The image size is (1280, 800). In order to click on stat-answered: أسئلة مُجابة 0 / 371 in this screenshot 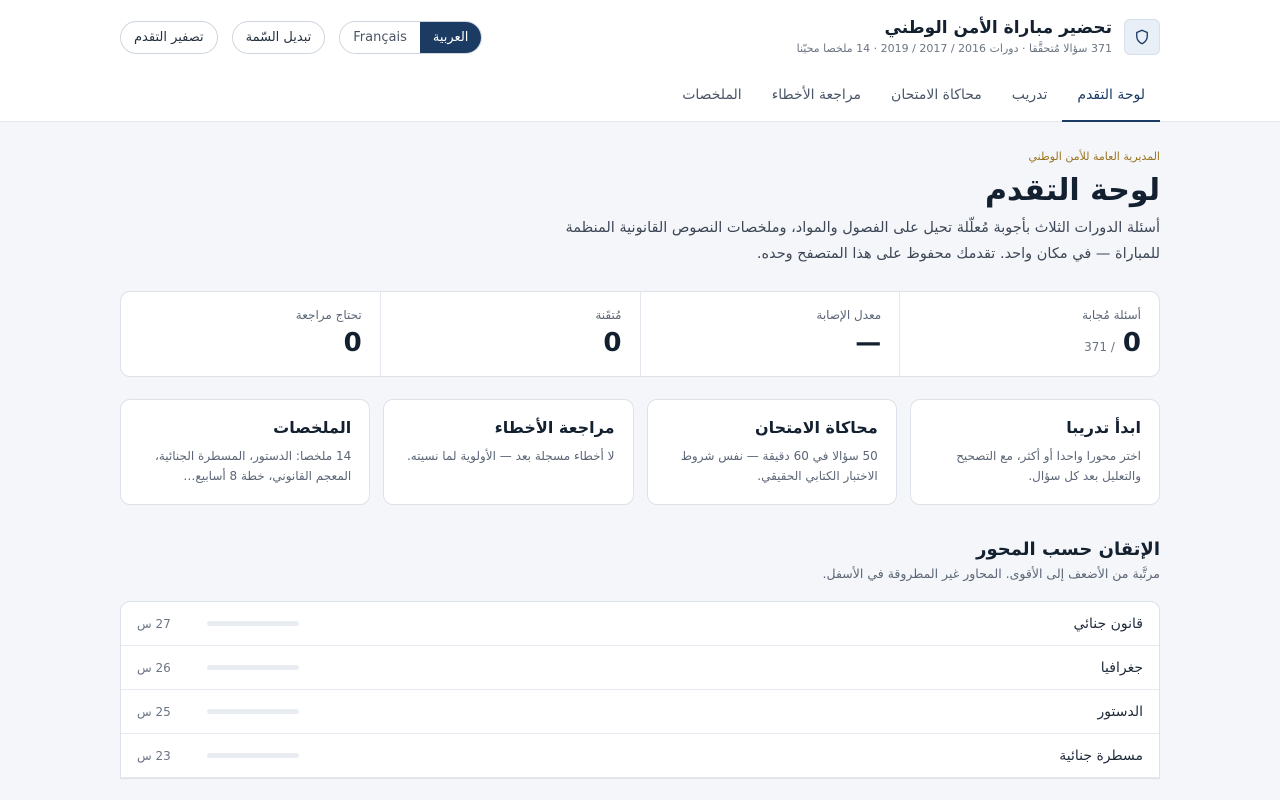, I will do `click(1029, 334)`.